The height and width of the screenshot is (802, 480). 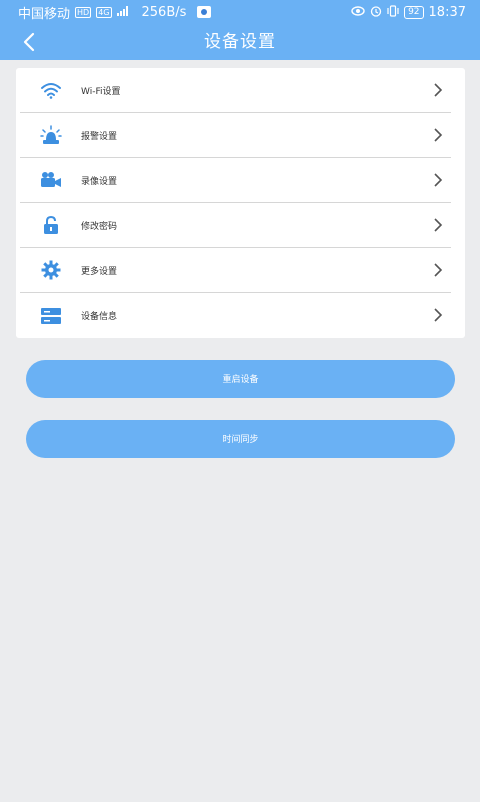 What do you see at coordinates (240, 12) in the screenshot?
I see `status-bar: 中国移动 HD 4G 256B/s 92 18:37` at bounding box center [240, 12].